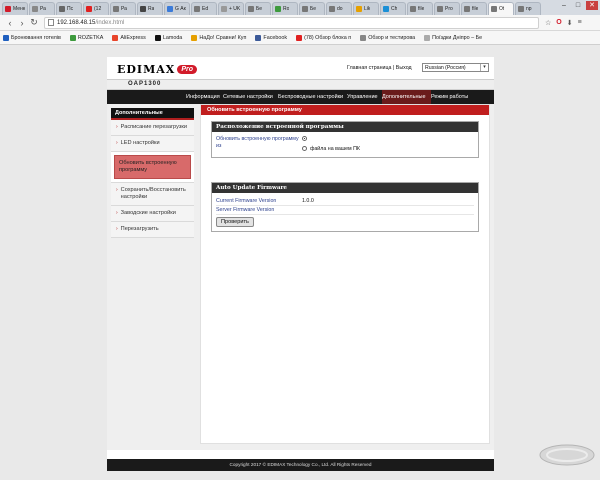  What do you see at coordinates (300, 85) in the screenshot?
I see `model-bar: OAP1300` at bounding box center [300, 85].